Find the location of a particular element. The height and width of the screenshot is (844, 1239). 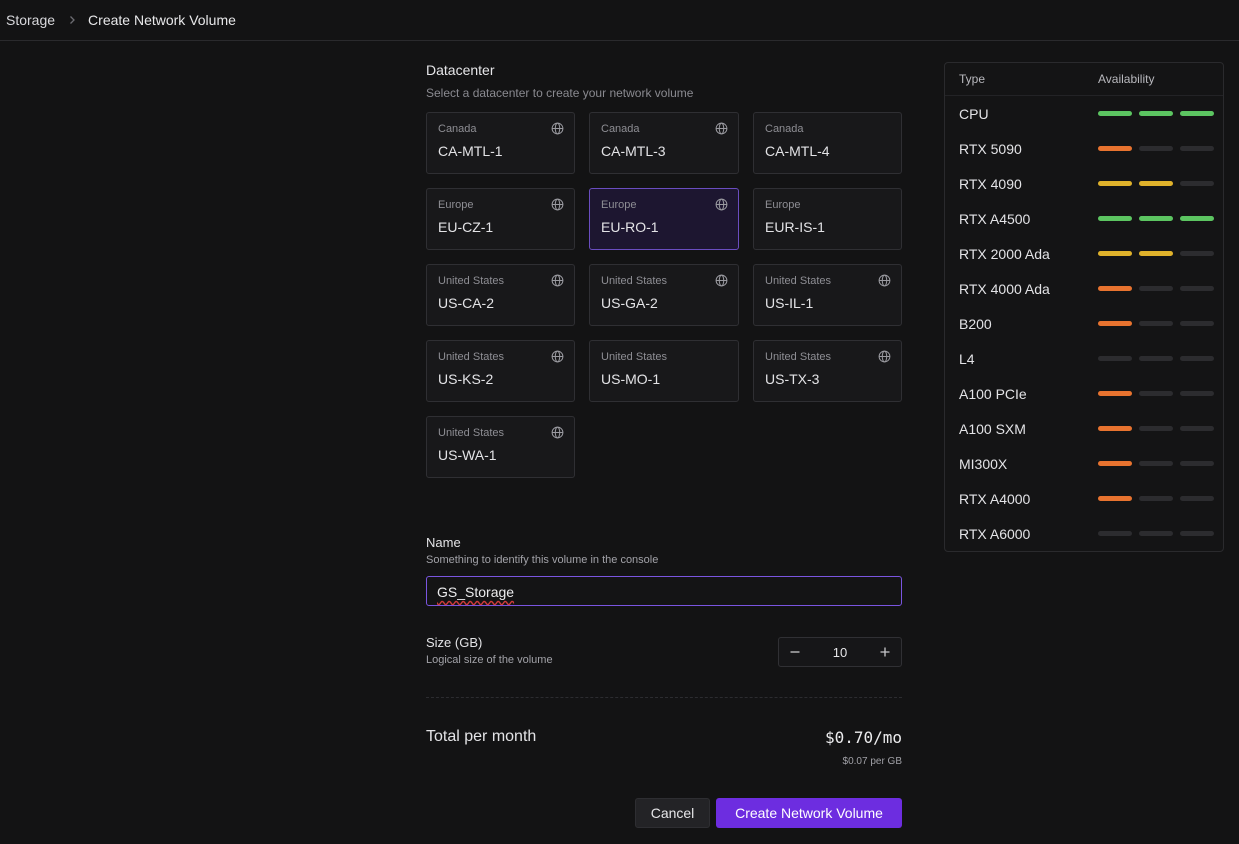

datacenter-card: United States US-IL-1 is located at coordinates (827, 295).